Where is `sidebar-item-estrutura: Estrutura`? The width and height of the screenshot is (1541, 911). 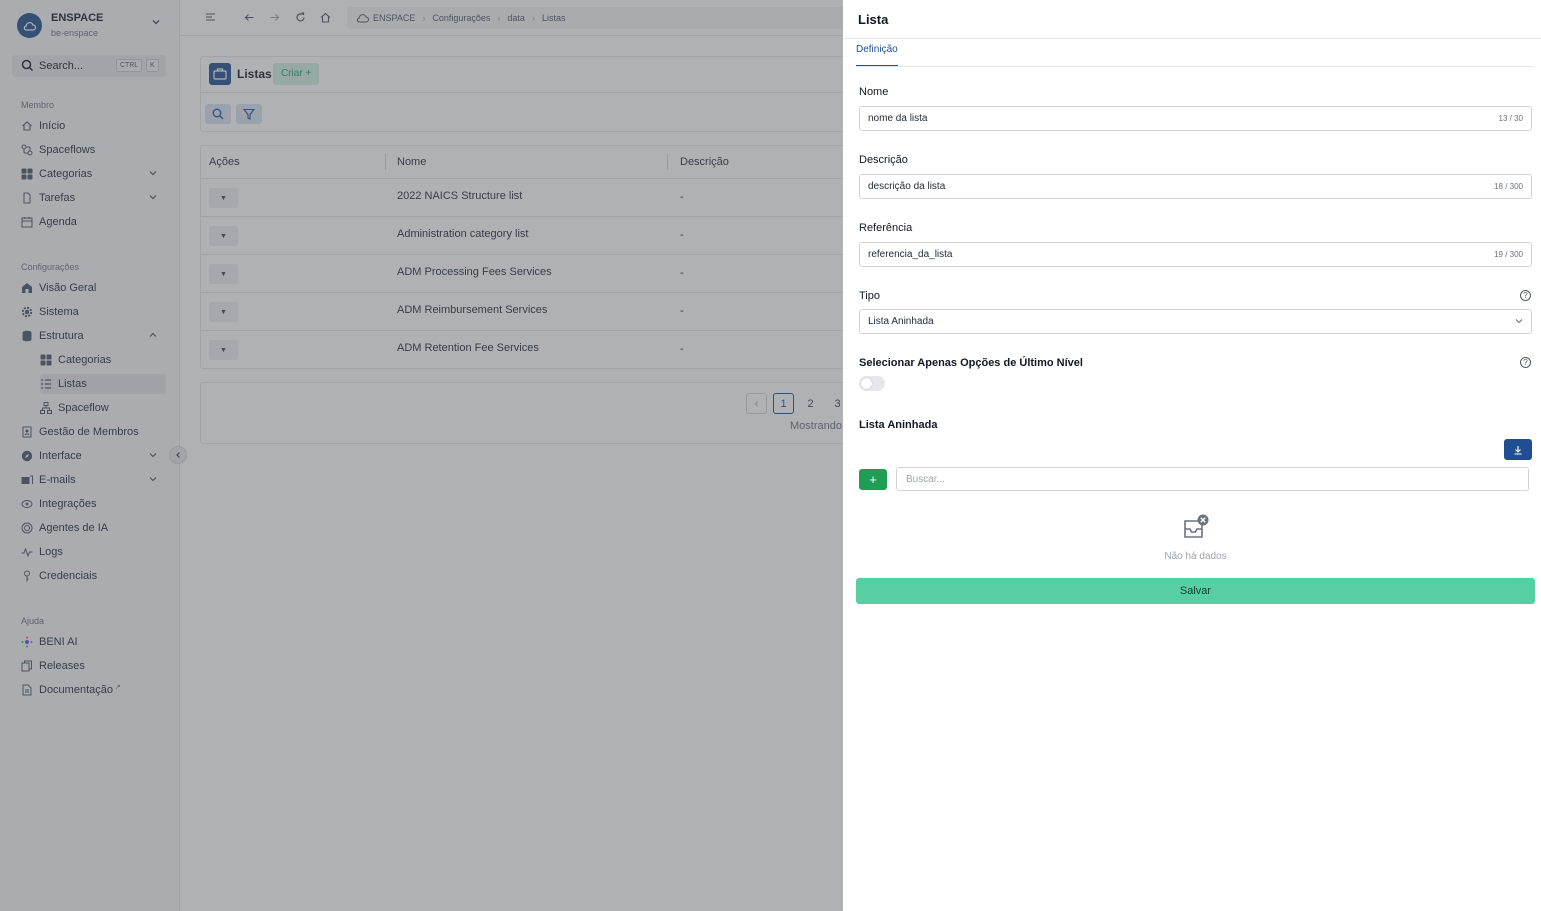 sidebar-item-estrutura: Estrutura is located at coordinates (93, 336).